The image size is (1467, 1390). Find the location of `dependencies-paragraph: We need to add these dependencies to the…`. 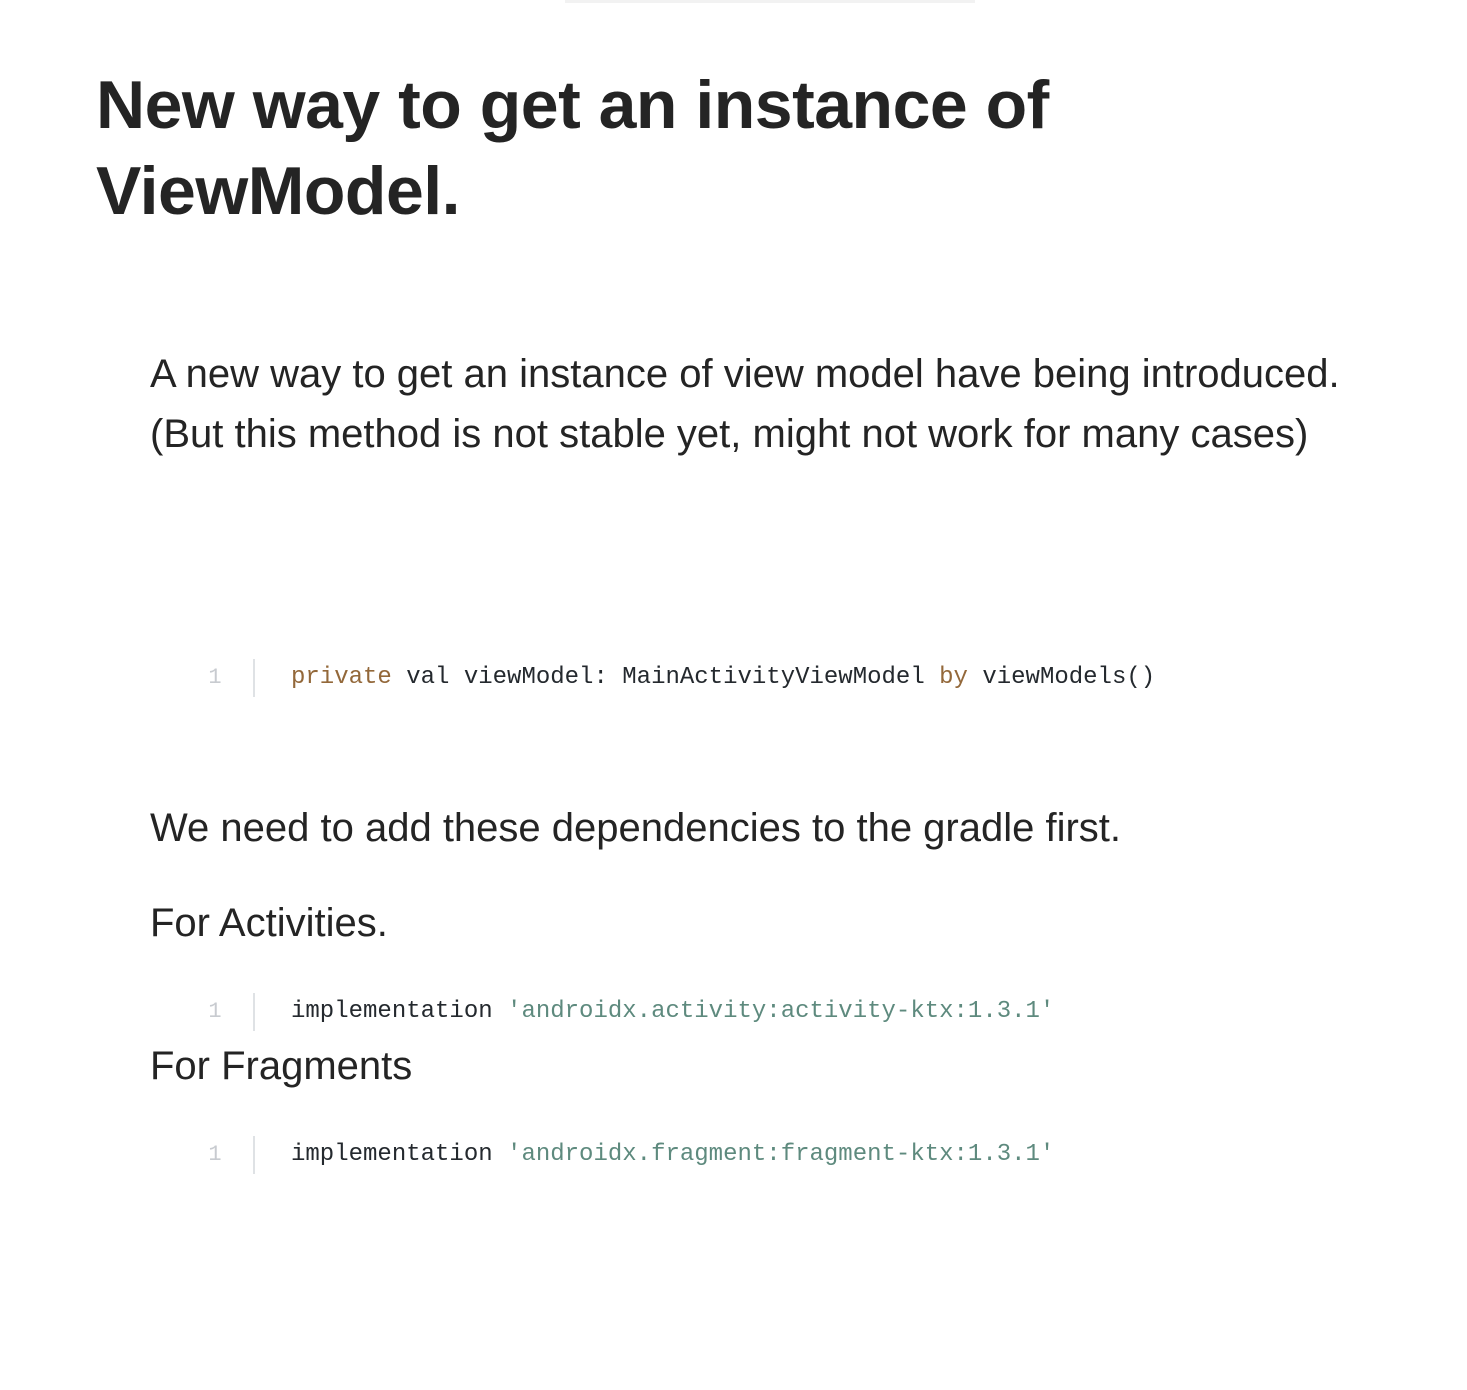

dependencies-paragraph: We need to add these dependencies to the… is located at coordinates (636, 828).